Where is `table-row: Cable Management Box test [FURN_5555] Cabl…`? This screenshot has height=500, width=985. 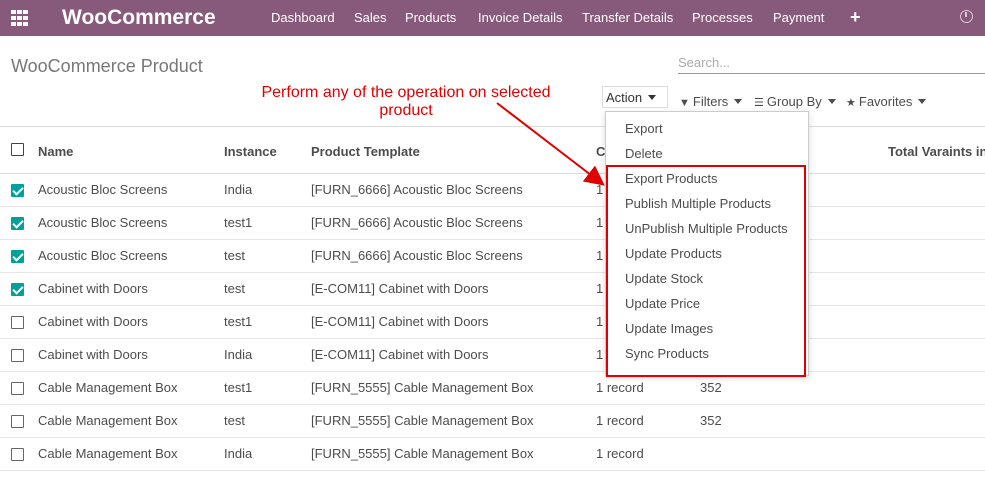 table-row: Cable Management Box test [FURN_5555] Cabl… is located at coordinates (492, 421).